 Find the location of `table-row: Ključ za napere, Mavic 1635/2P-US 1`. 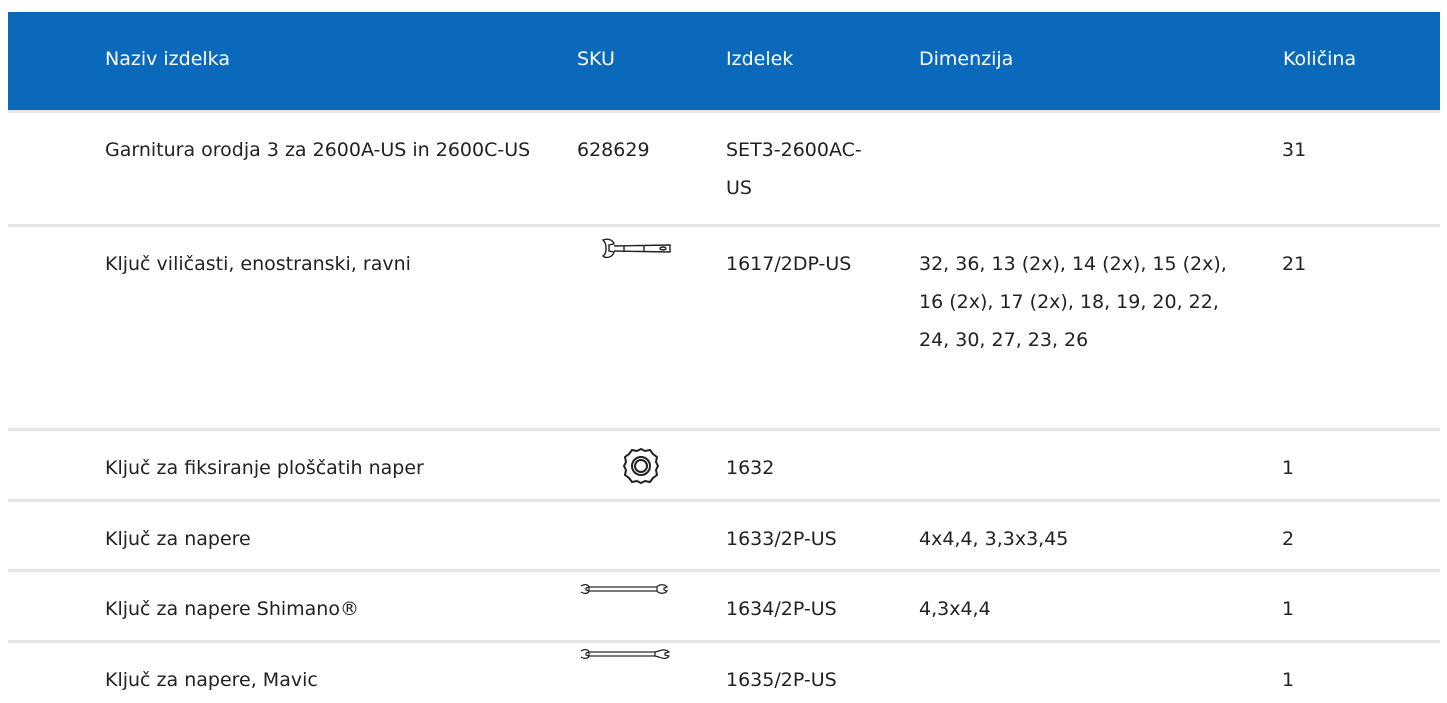

table-row: Ključ za napere, Mavic 1635/2P-US 1 is located at coordinates (724, 671).